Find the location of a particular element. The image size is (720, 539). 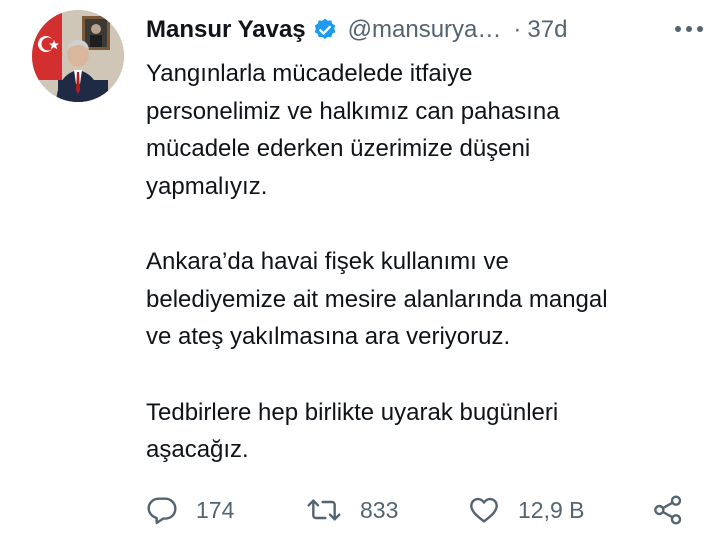

reply-count: 174 is located at coordinates (215, 509).